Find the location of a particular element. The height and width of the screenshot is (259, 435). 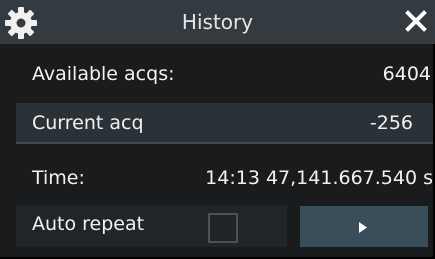

available-acqs-label: Available acqs: is located at coordinates (103, 74).